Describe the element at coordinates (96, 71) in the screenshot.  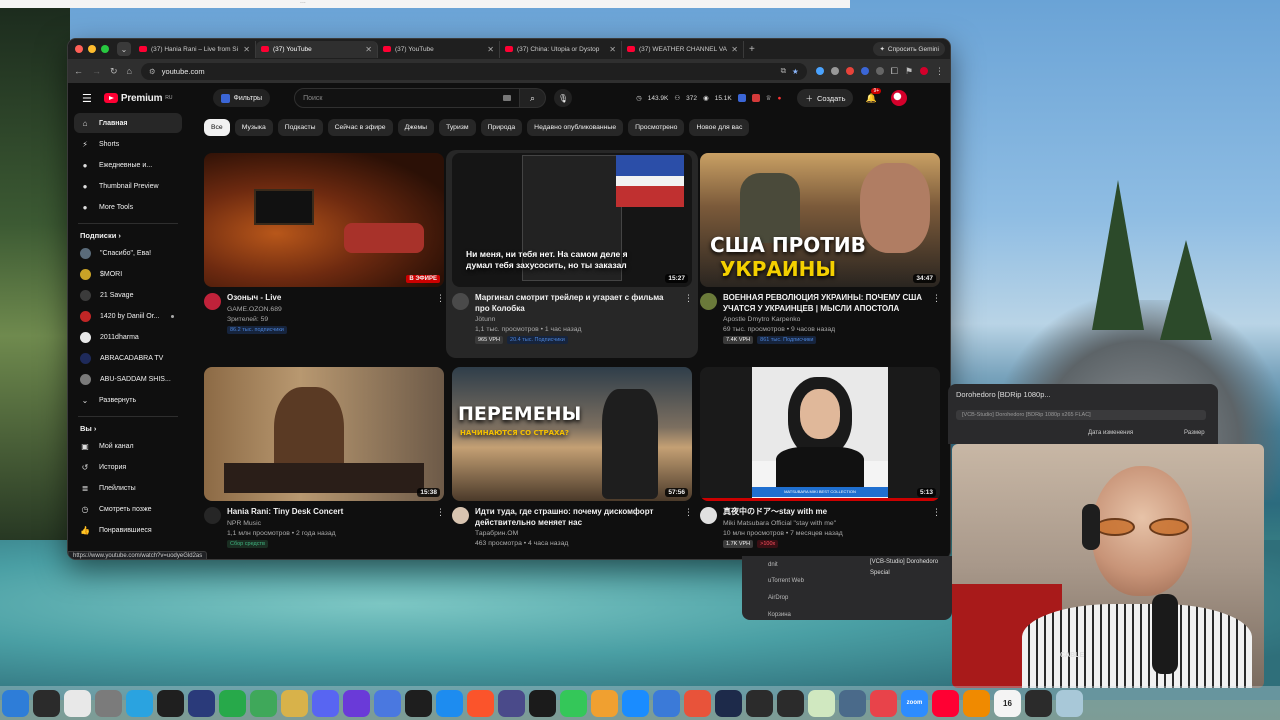
I see `forward-icon: →` at that location.